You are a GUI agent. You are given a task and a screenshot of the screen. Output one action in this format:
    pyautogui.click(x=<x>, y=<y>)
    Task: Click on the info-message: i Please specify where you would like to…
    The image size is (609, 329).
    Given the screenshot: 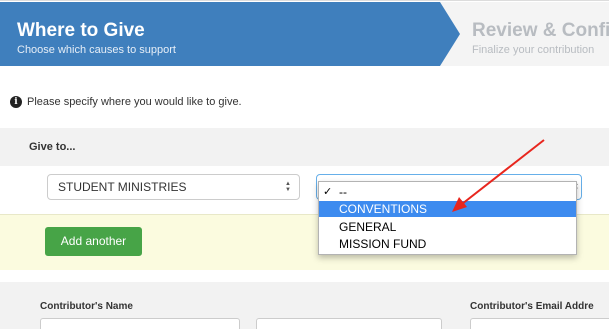 What is the action you would take?
    pyautogui.click(x=126, y=102)
    